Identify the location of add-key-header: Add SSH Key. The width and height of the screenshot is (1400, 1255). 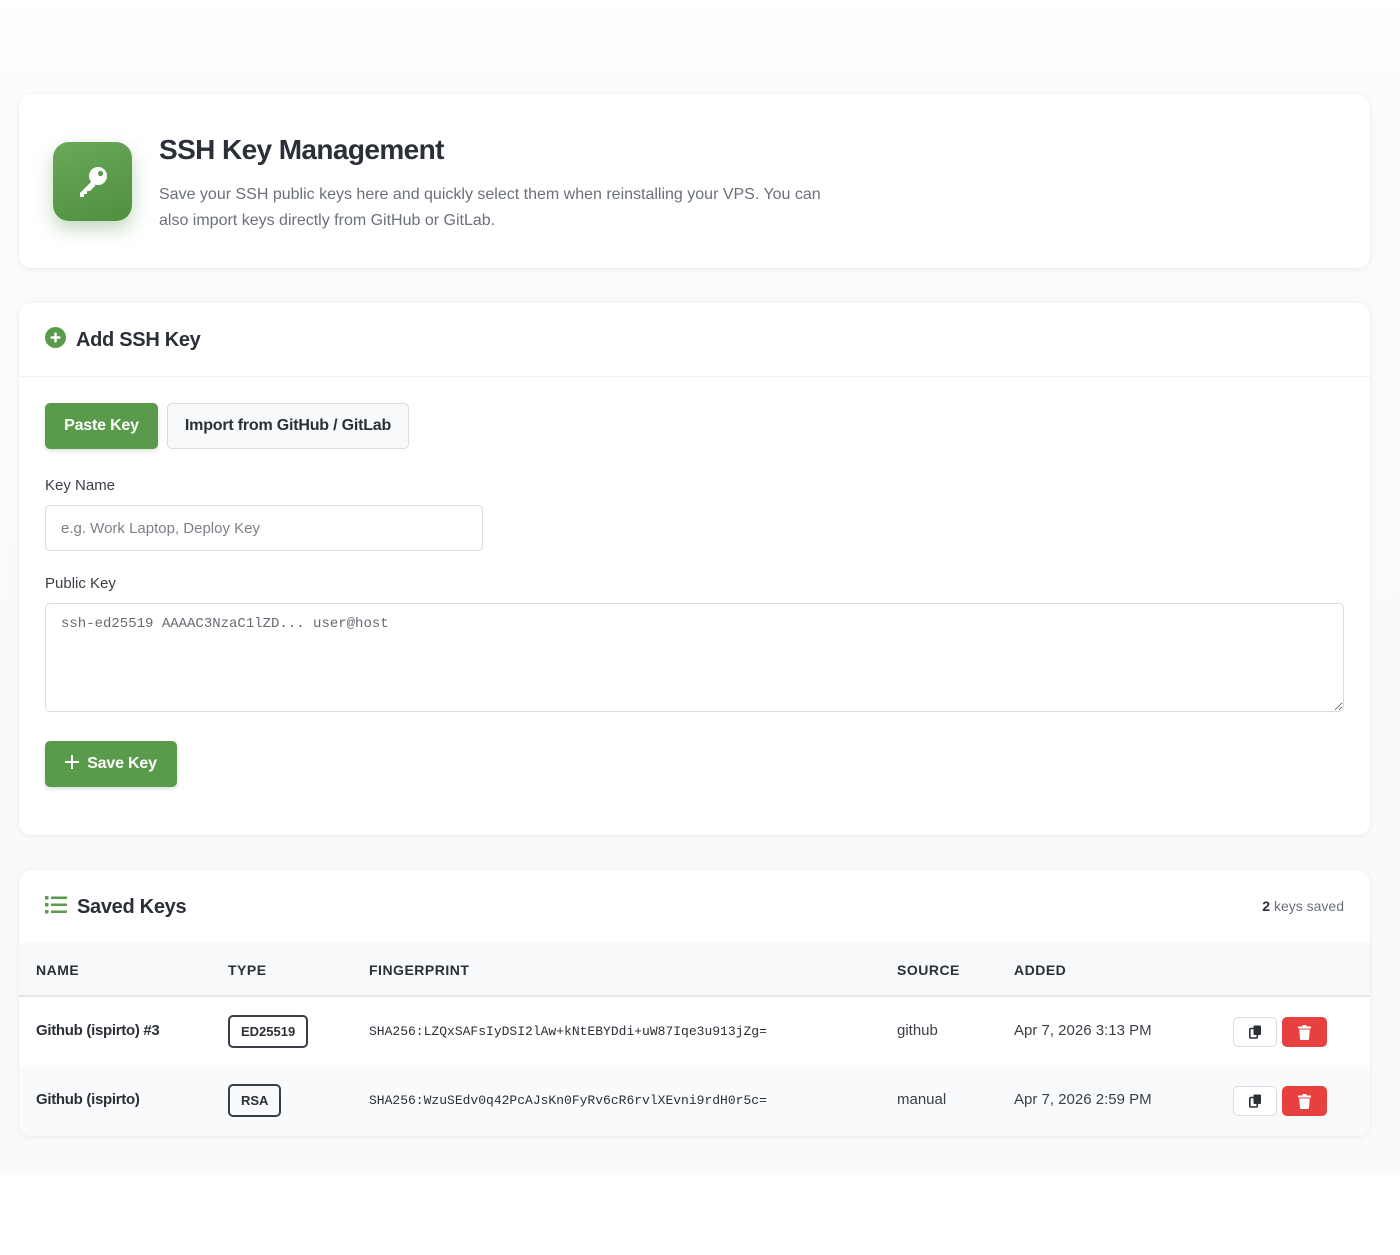
(123, 340).